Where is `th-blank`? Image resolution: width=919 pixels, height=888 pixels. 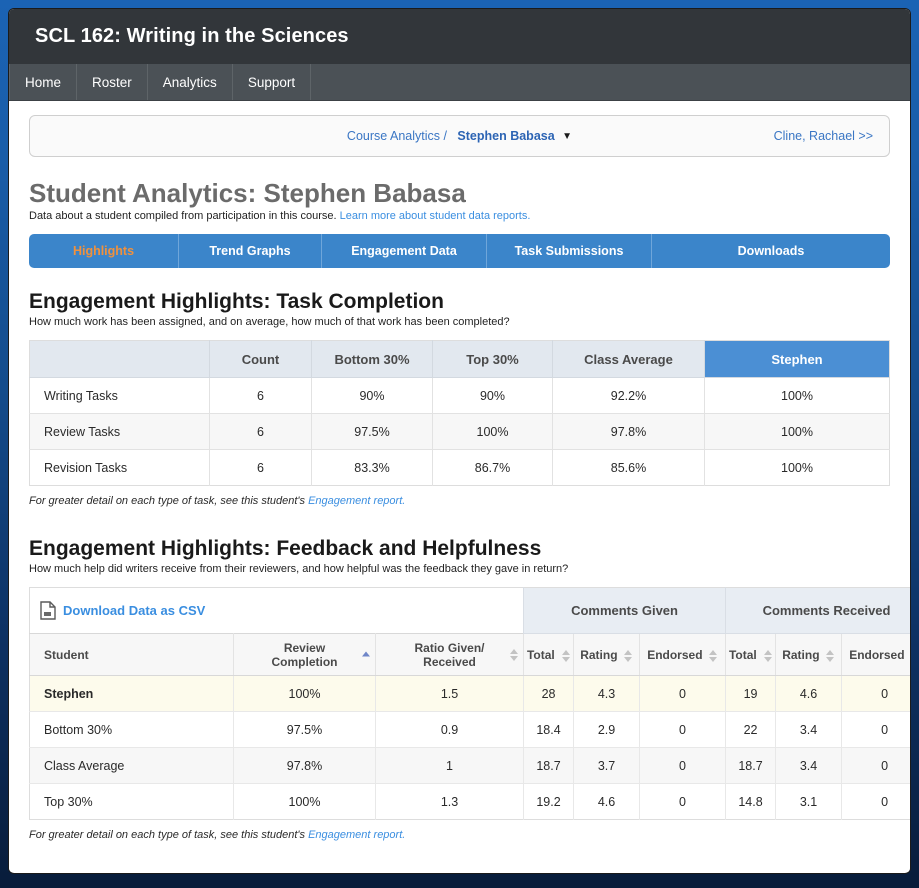 th-blank is located at coordinates (119, 359).